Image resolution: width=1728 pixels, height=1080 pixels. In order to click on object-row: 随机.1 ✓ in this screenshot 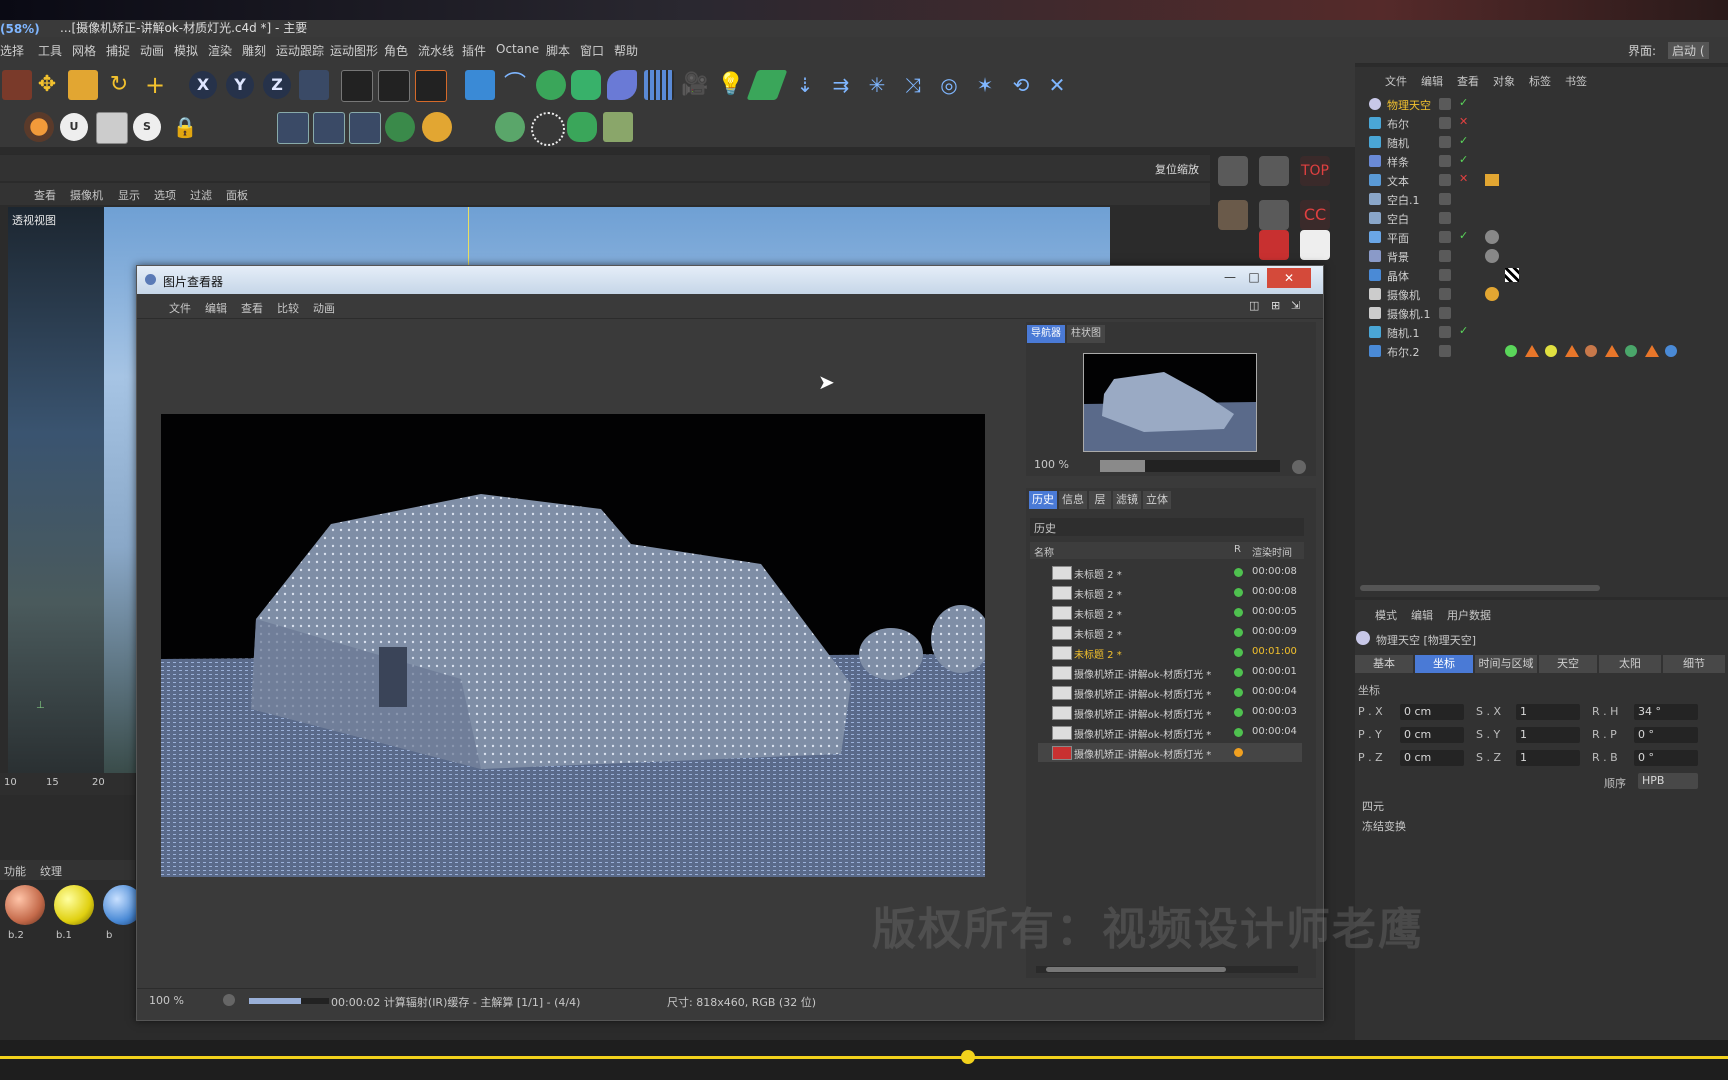, I will do `click(1541, 332)`.